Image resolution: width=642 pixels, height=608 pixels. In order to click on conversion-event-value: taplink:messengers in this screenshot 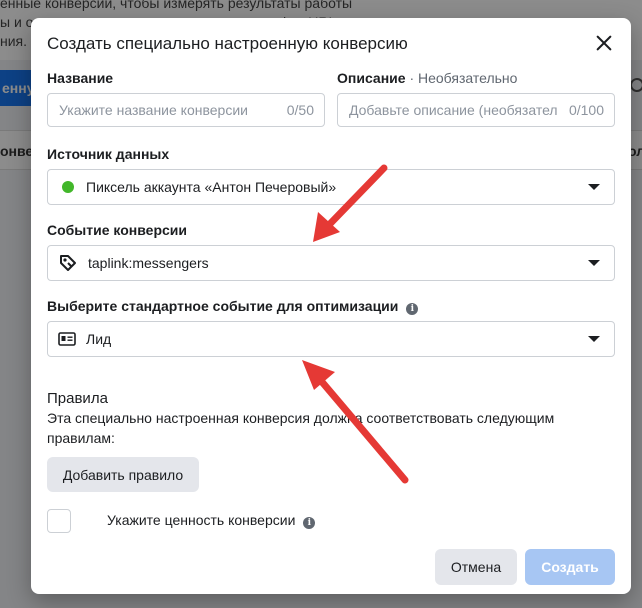, I will do `click(148, 263)`.